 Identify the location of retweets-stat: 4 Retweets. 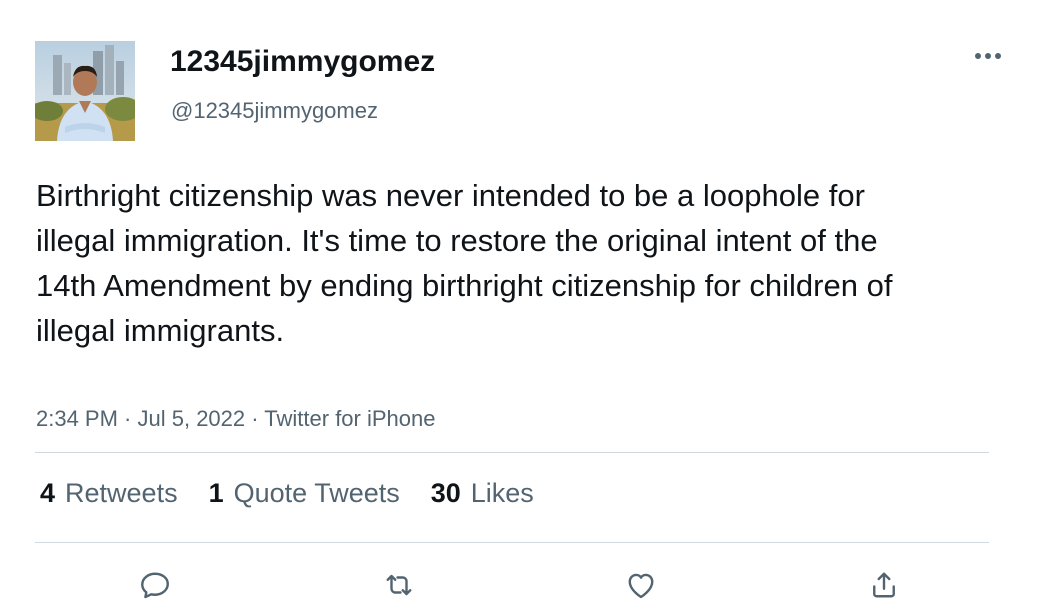
(109, 493).